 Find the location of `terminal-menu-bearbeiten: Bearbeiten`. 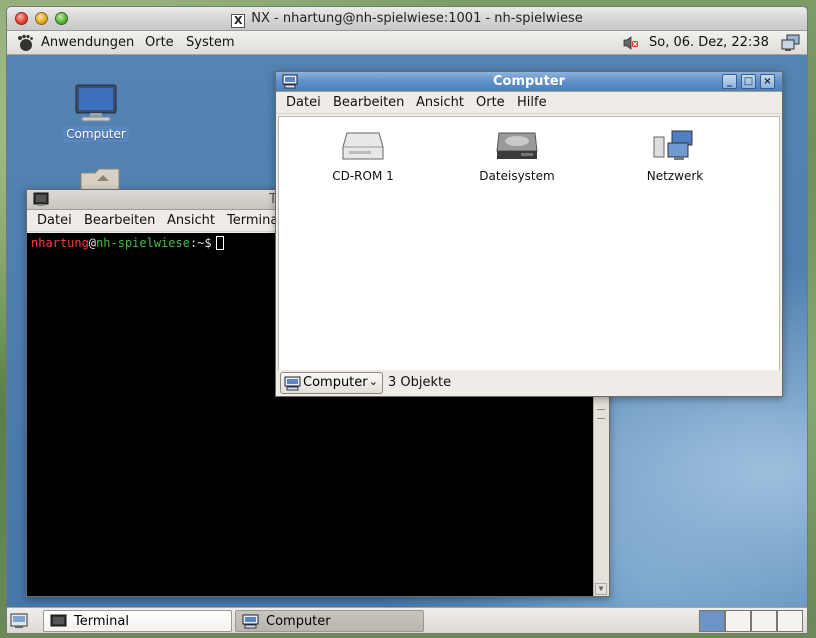

terminal-menu-bearbeiten: Bearbeiten is located at coordinates (119, 220).